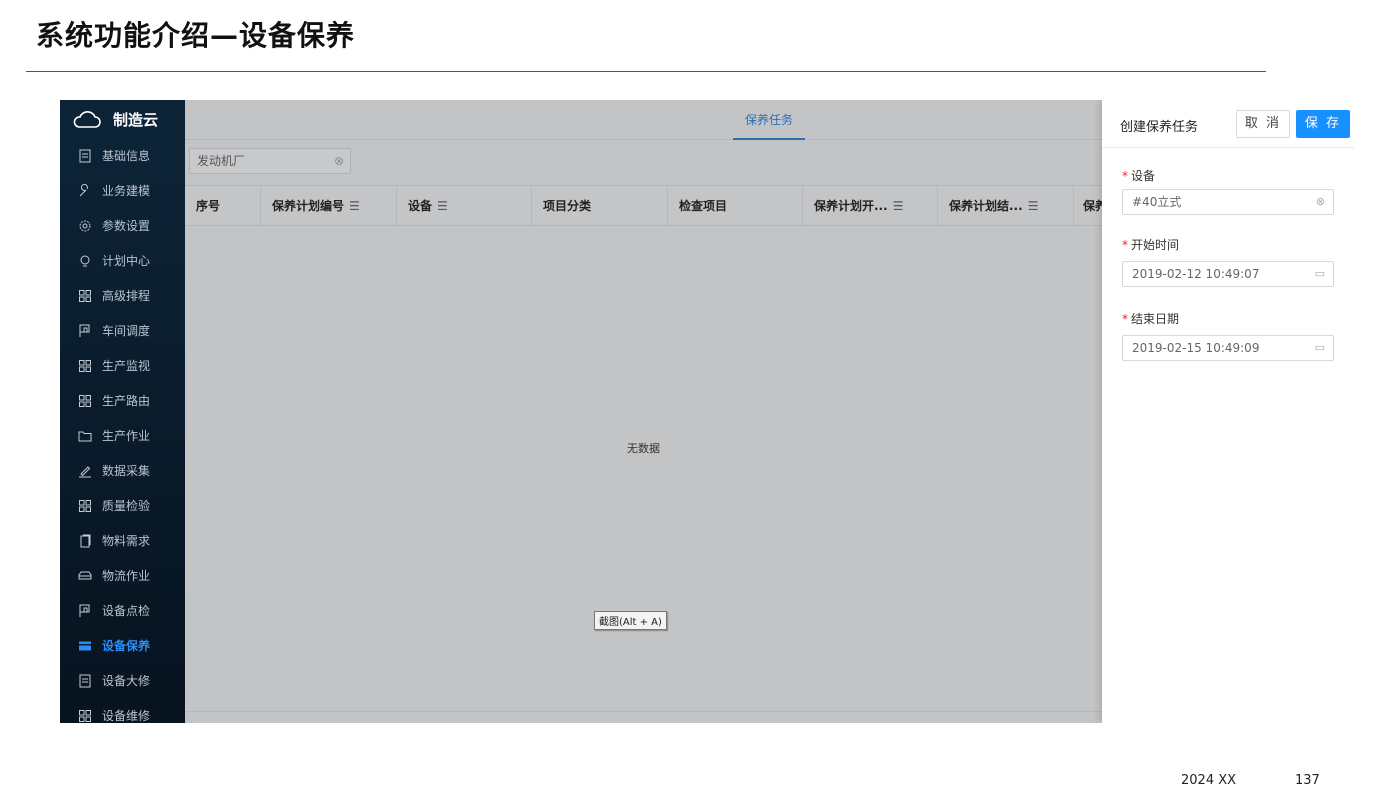 The image size is (1398, 793). I want to click on sidebar-item-planning: 计划中心, so click(122, 260).